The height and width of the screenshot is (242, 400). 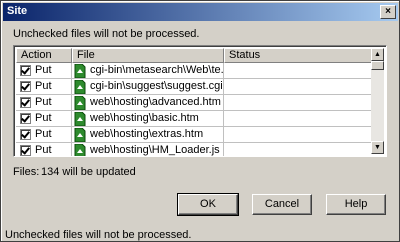 I want to click on file-cell: cgi-bin\suggest\suggest.cgi, so click(x=148, y=87).